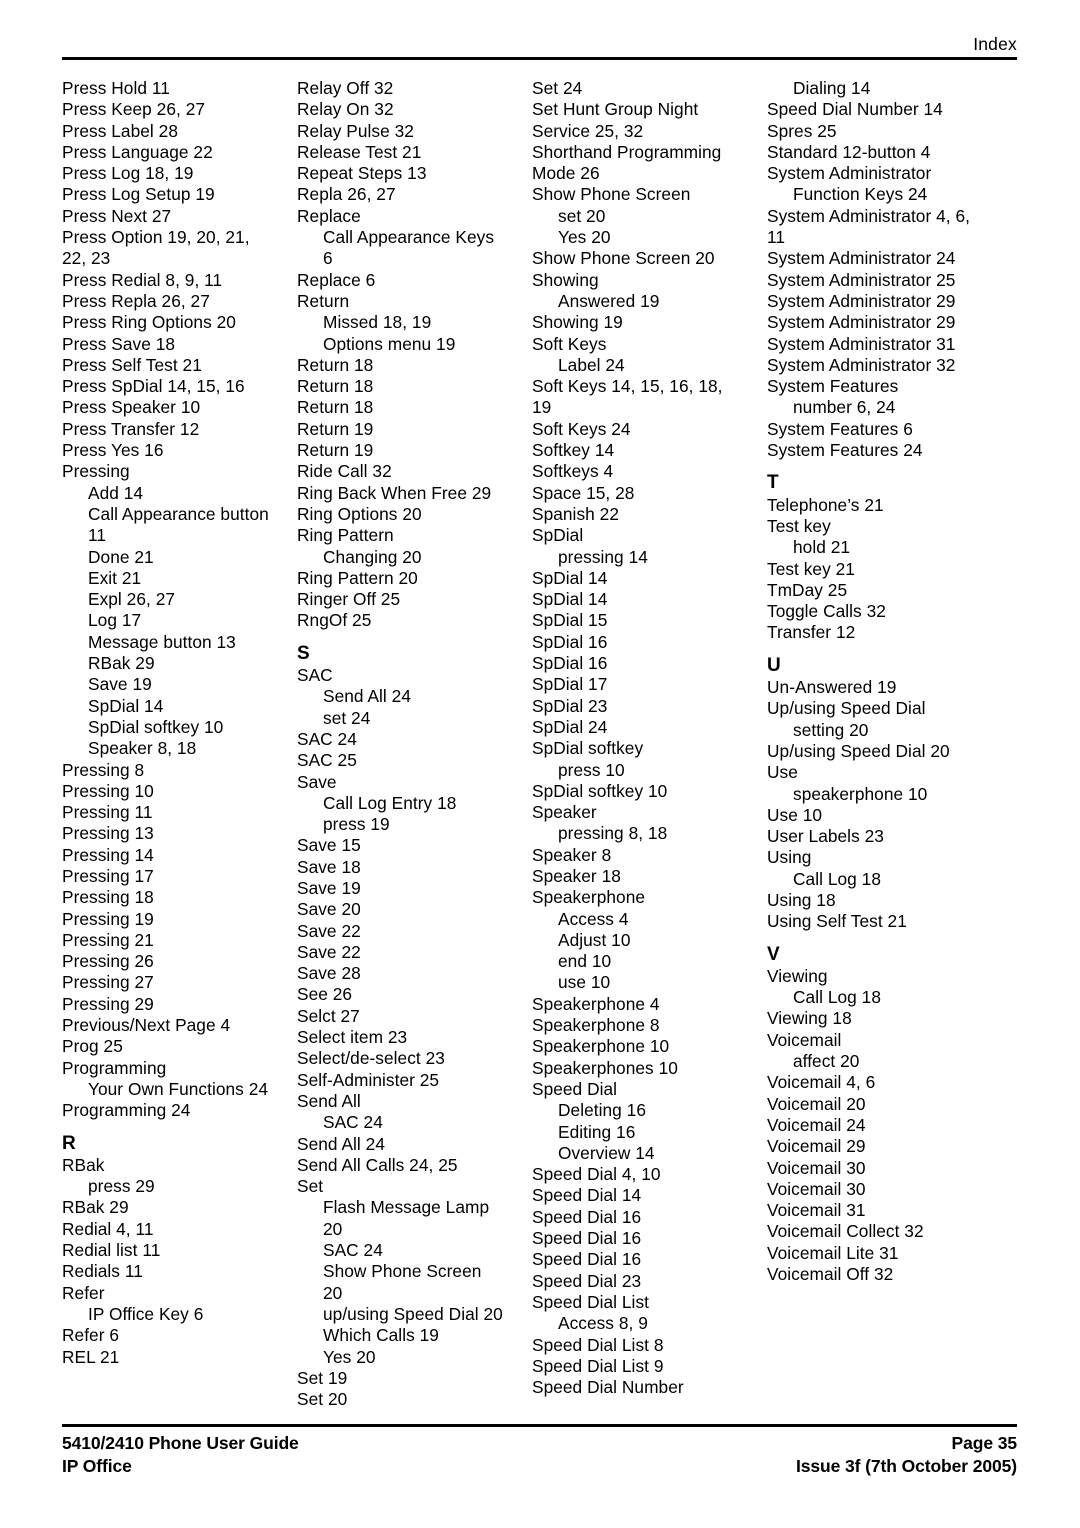 Image resolution: width=1080 pixels, height=1528 pixels. Describe the element at coordinates (119, 343) in the screenshot. I see `index-entry: Press Save 18` at that location.